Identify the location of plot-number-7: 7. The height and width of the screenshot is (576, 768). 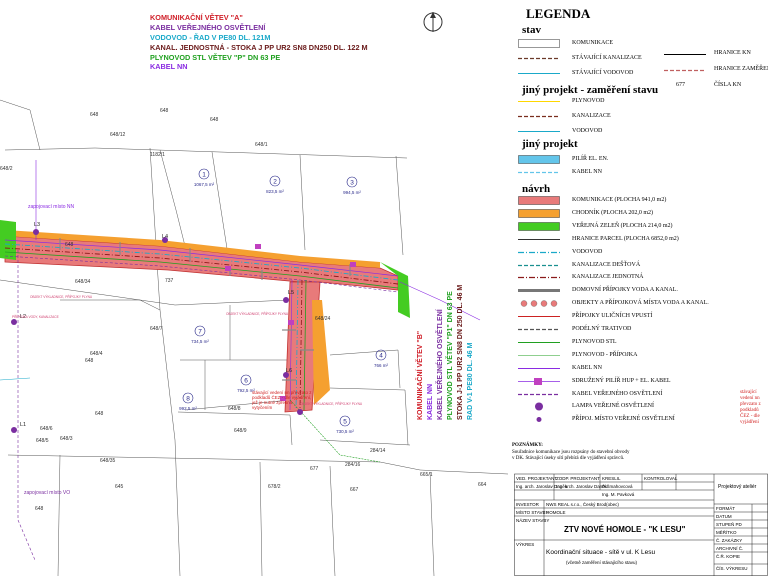
(200, 332).